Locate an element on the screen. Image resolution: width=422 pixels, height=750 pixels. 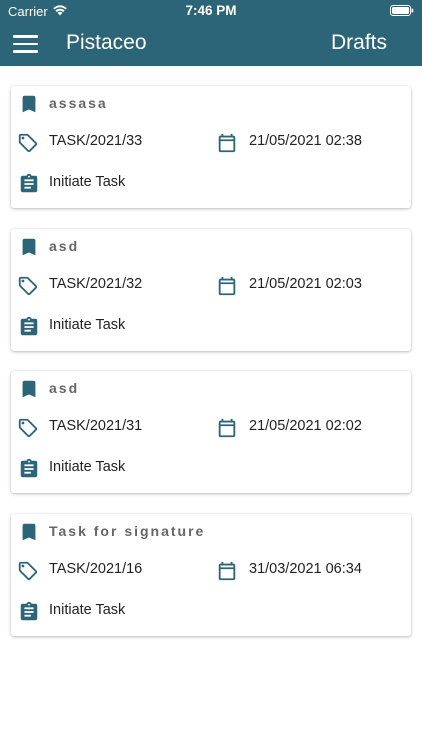
battery-icon is located at coordinates (402, 10).